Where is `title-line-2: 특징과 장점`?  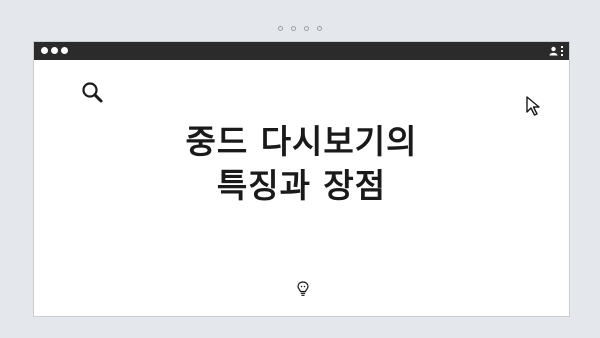
title-line-2: 특징과 장점 is located at coordinates (301, 185).